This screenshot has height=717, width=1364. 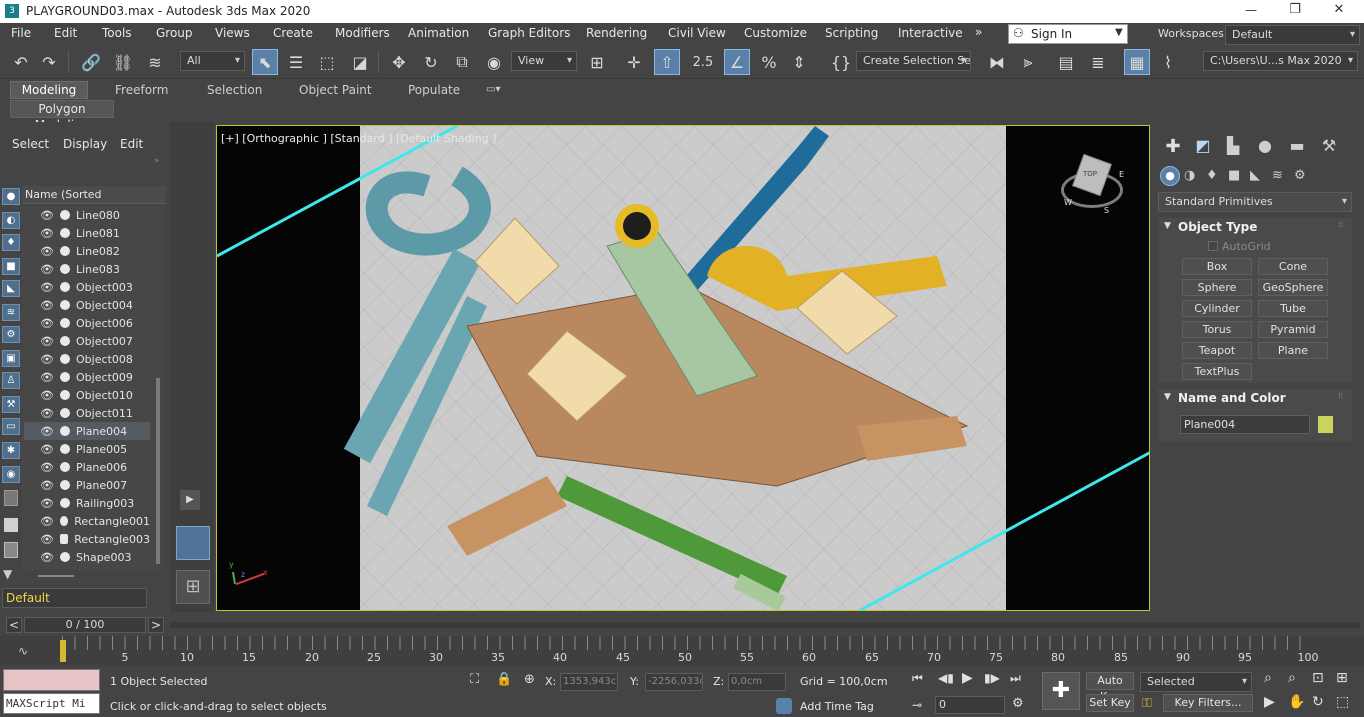 What do you see at coordinates (85, 625) in the screenshot?
I see `time-slider: 0 / 100` at bounding box center [85, 625].